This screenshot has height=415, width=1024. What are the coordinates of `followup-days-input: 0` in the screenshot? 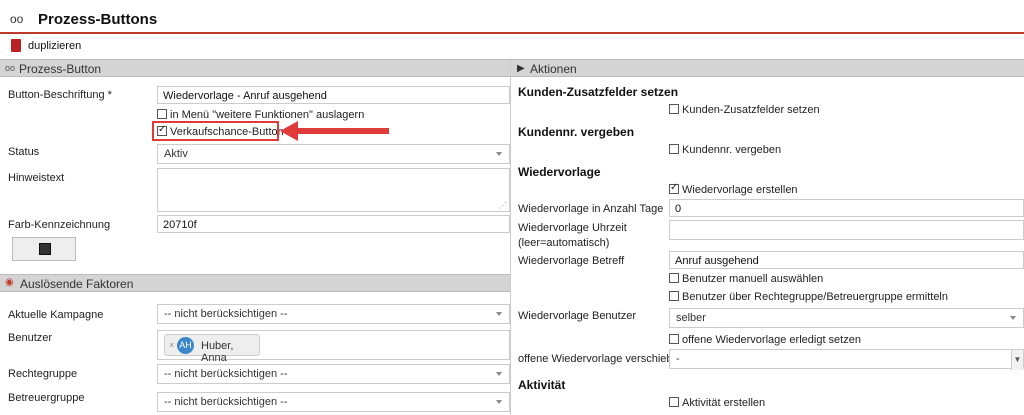 It's located at (846, 208).